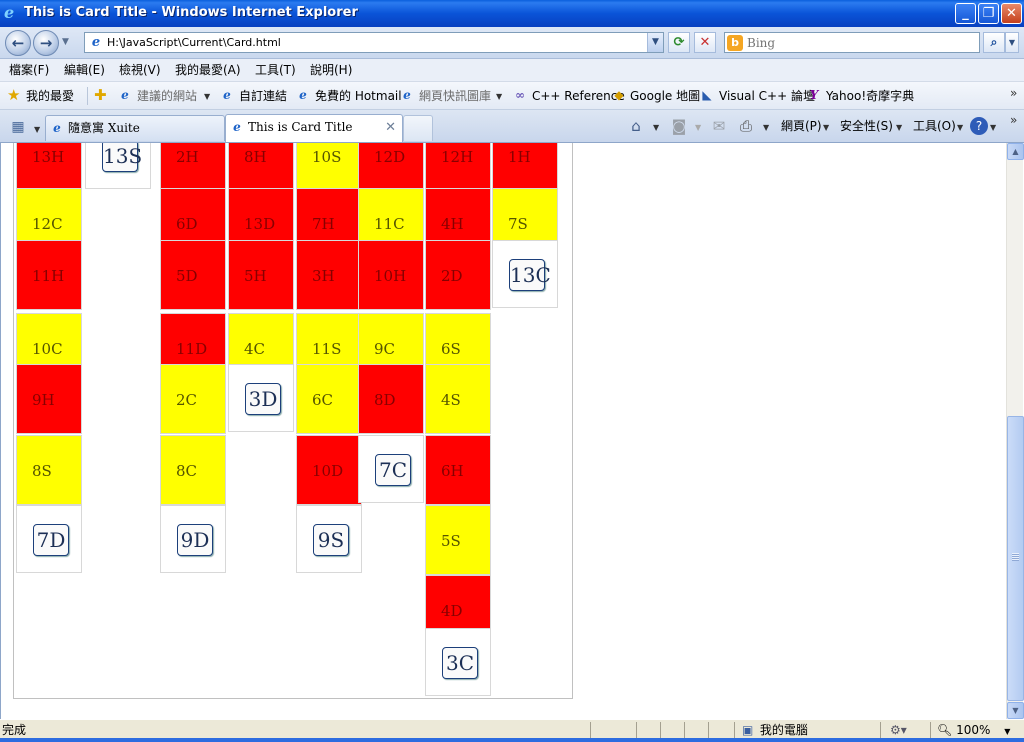  I want to click on card-8h: 8H, so click(261, 167).